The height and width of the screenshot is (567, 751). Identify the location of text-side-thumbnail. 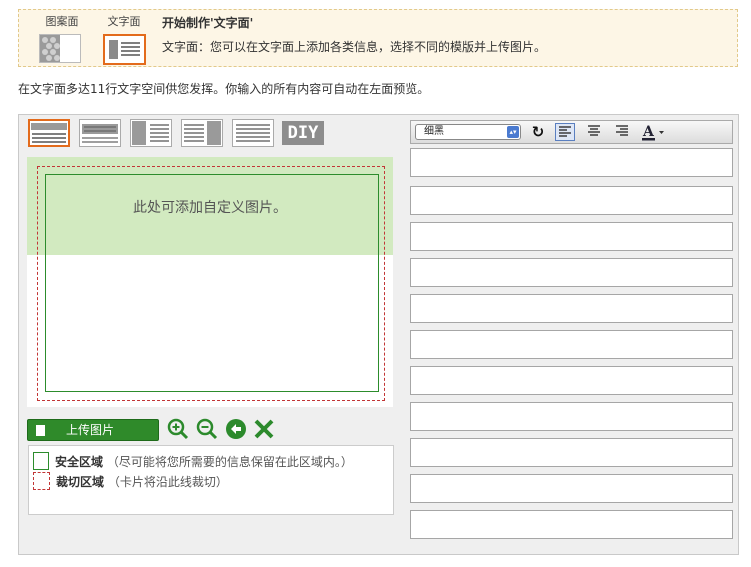
(124, 49).